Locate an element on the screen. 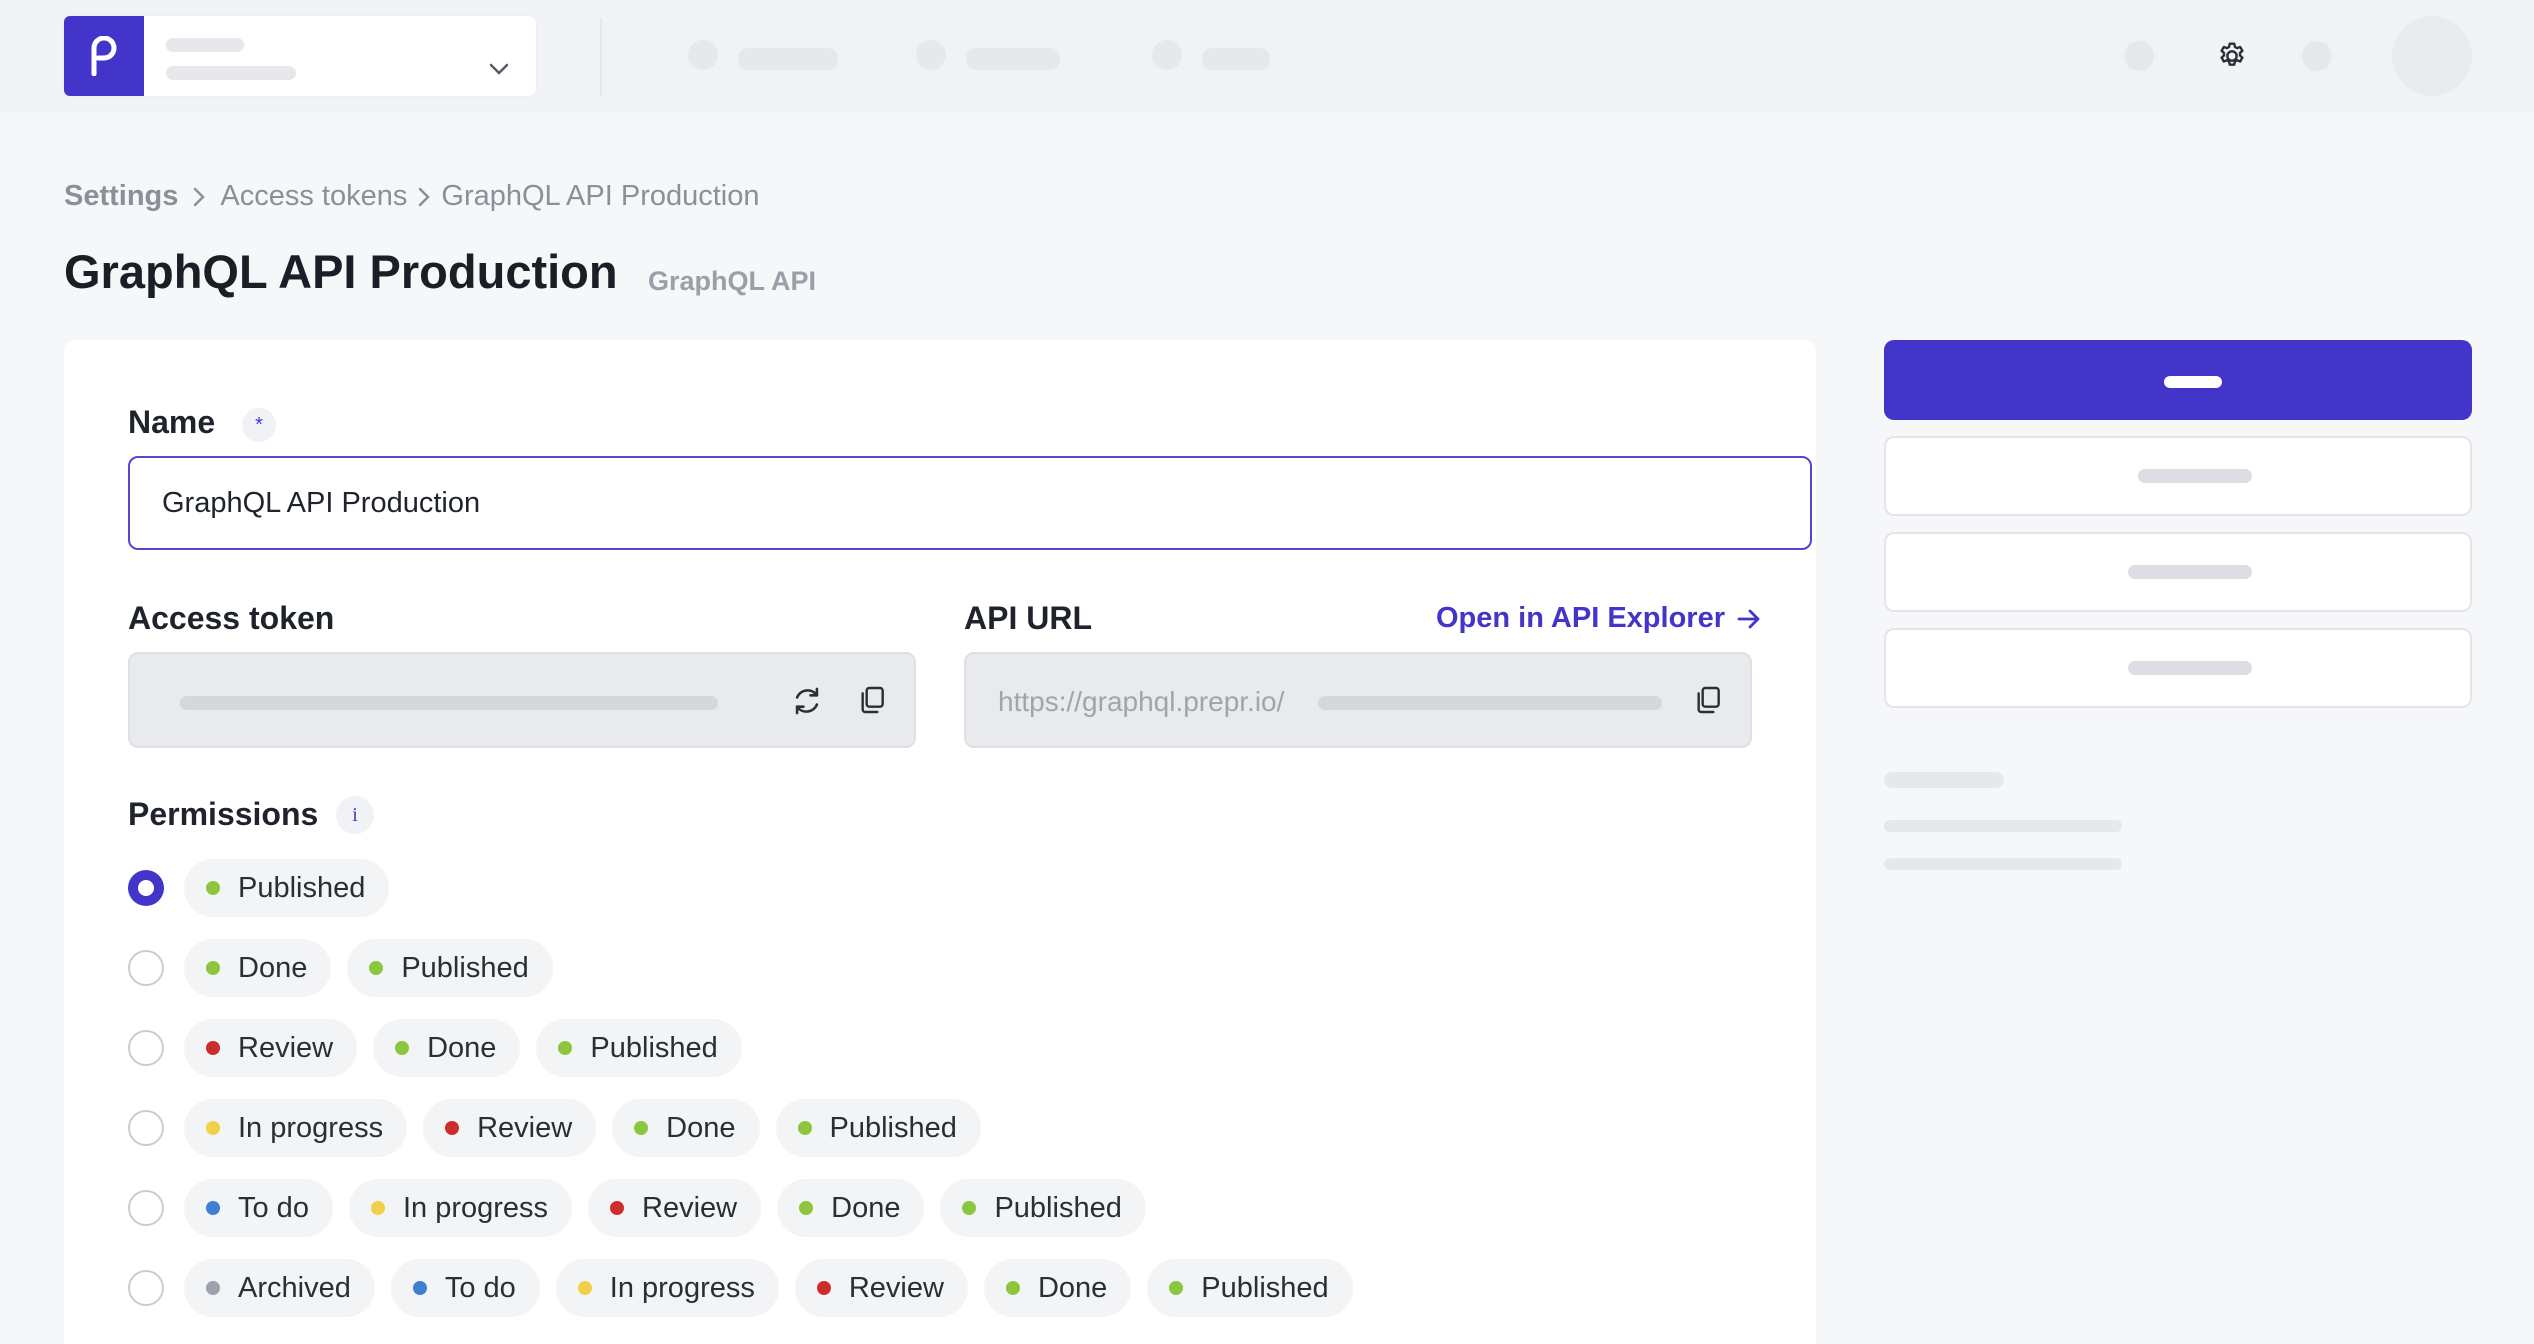 The width and height of the screenshot is (2534, 1344). chevron-right-icon is located at coordinates (424, 197).